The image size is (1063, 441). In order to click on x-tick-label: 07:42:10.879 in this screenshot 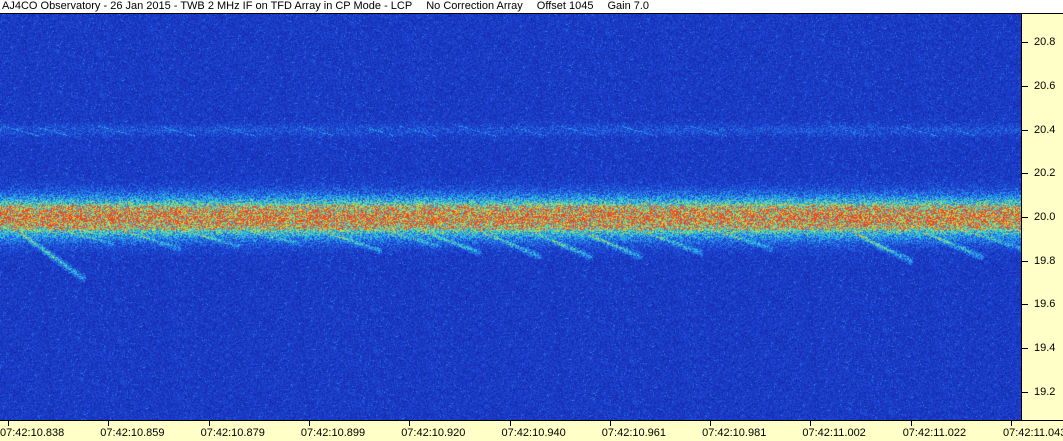, I will do `click(232, 433)`.